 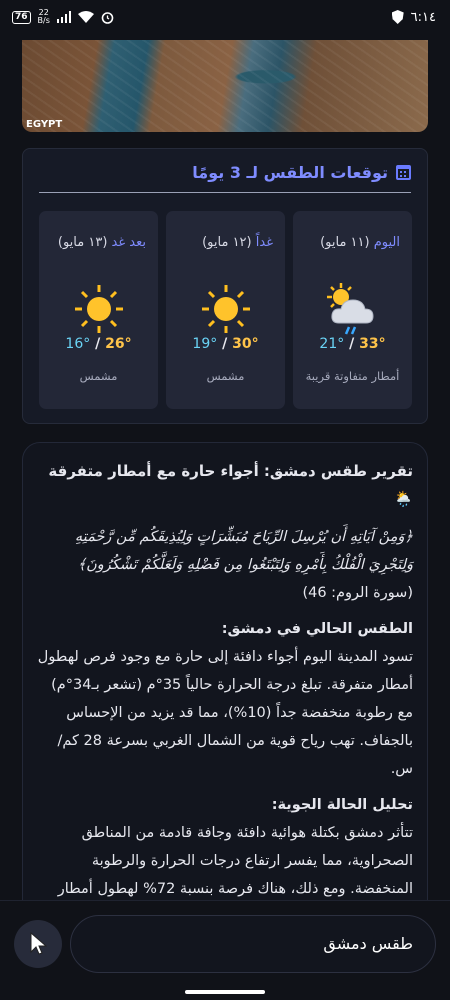 What do you see at coordinates (227, 242) in the screenshot?
I see `day-date: (١٢ مايو)` at bounding box center [227, 242].